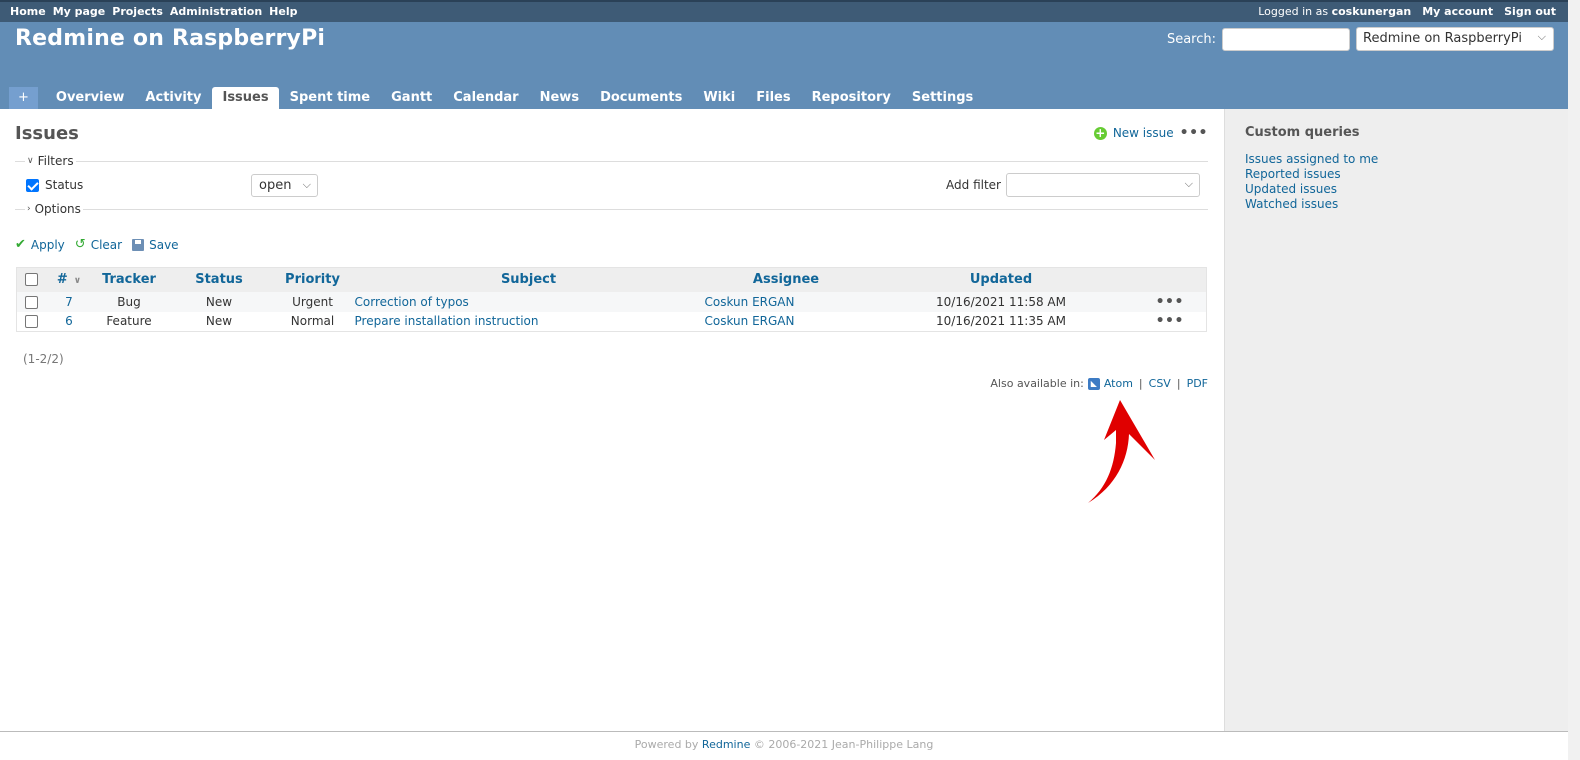 The width and height of the screenshot is (1580, 760). I want to click on footer-redmine-link: Redmine, so click(726, 744).